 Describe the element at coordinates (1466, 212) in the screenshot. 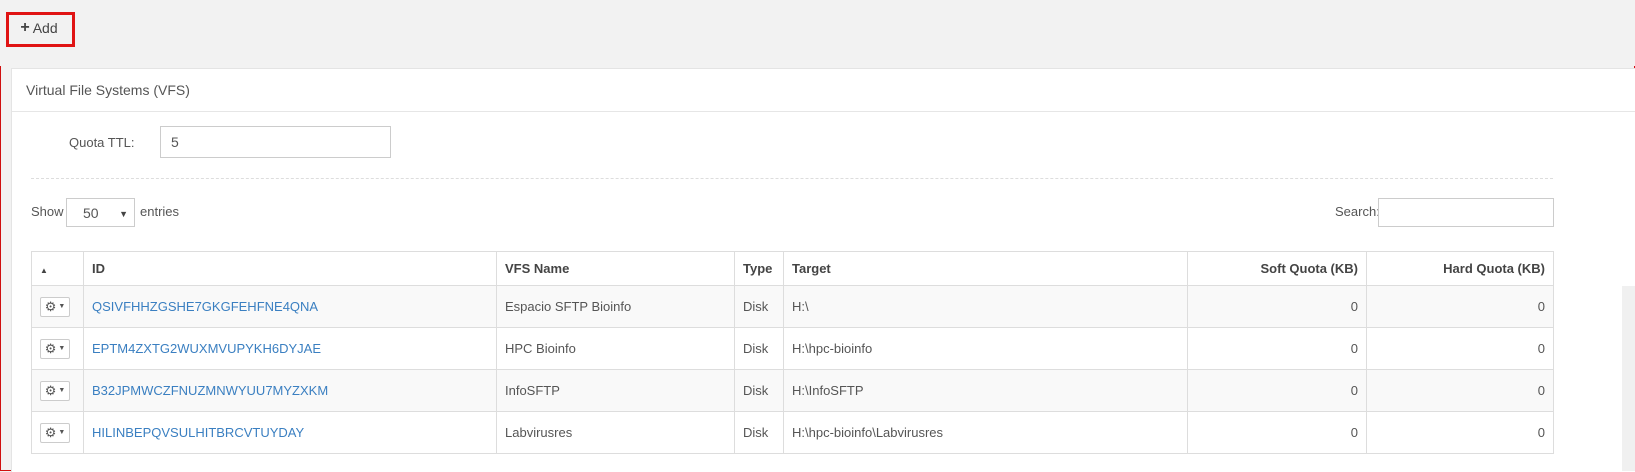

I see `search-input` at that location.